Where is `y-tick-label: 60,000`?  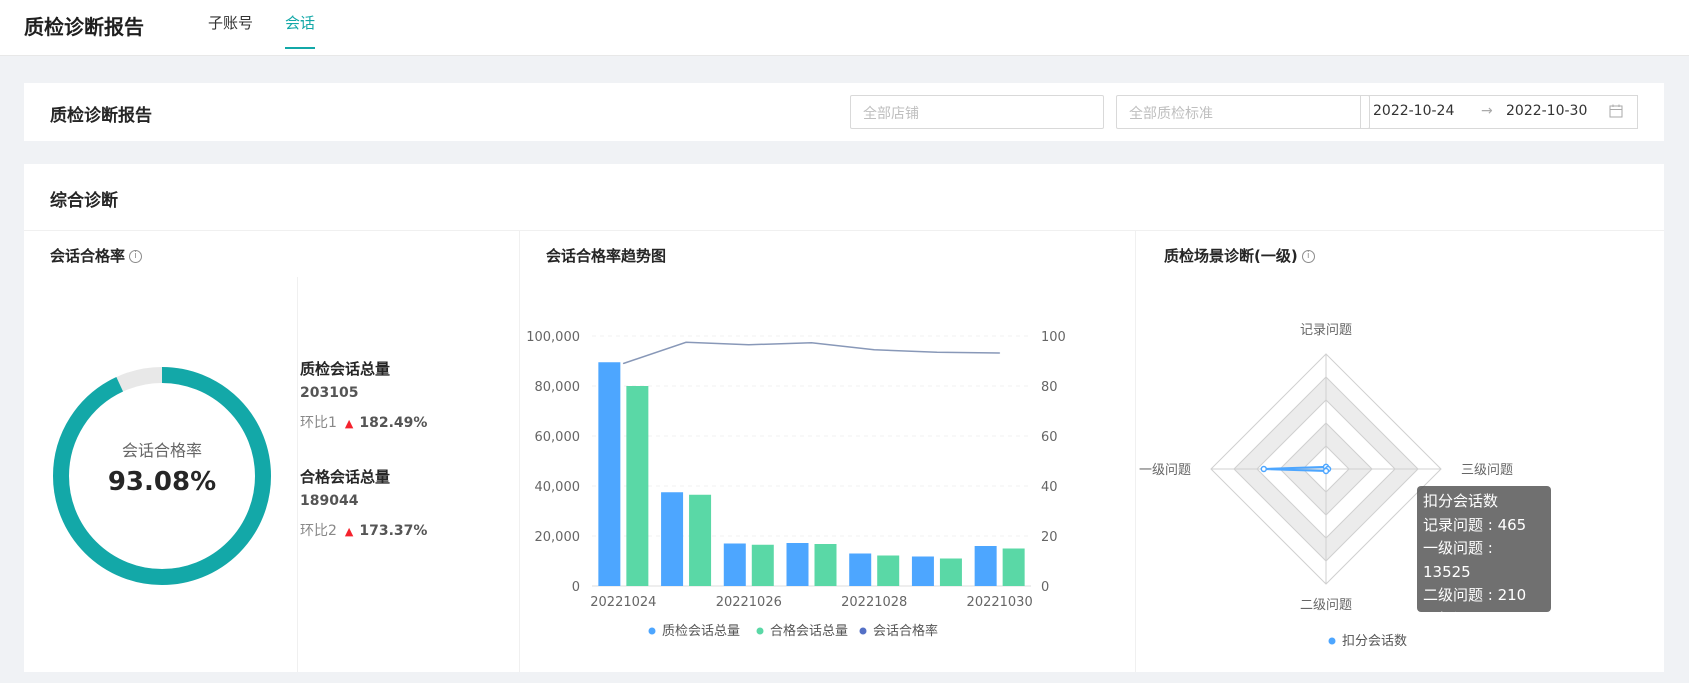
y-tick-label: 60,000 is located at coordinates (558, 437).